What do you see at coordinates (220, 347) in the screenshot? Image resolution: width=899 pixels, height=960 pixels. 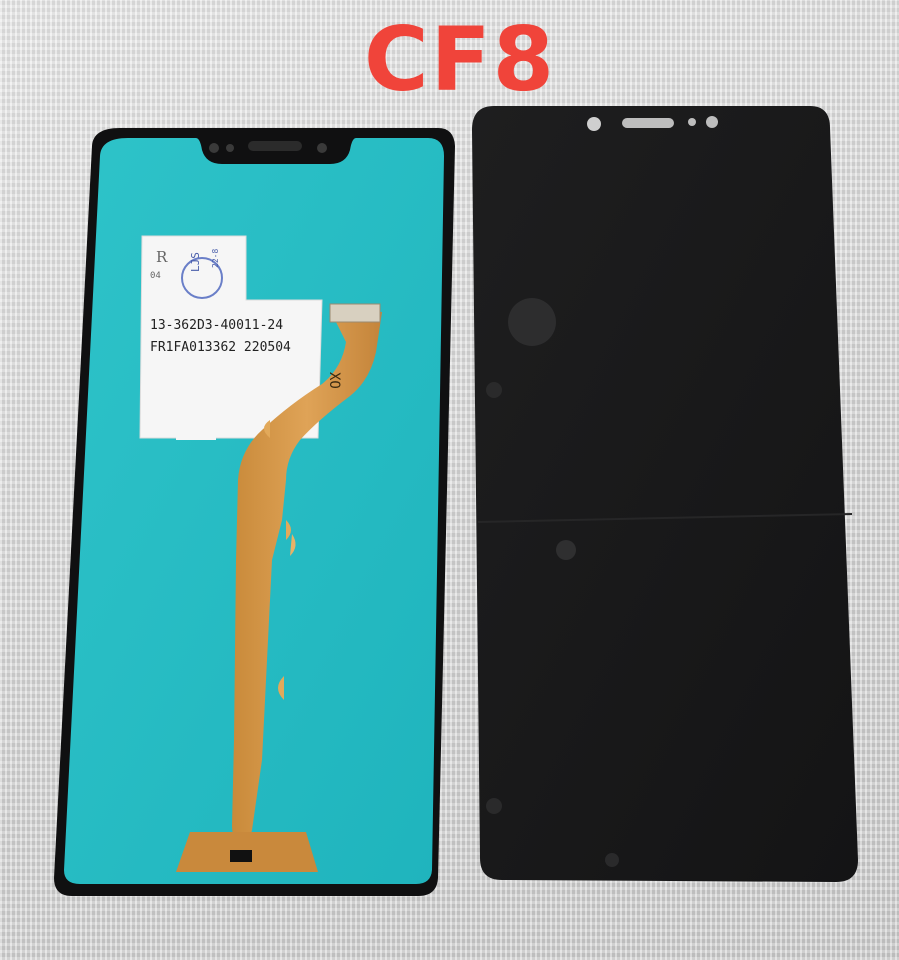 I see `label-batch-line: FR1FA013362 220504` at bounding box center [220, 347].